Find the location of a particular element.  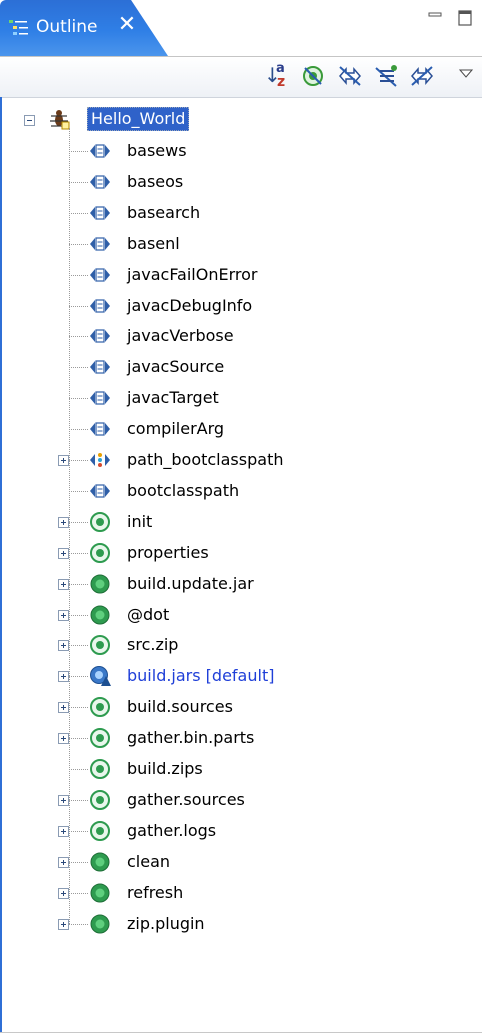

tree-row-target: src.zip is located at coordinates (241, 645).